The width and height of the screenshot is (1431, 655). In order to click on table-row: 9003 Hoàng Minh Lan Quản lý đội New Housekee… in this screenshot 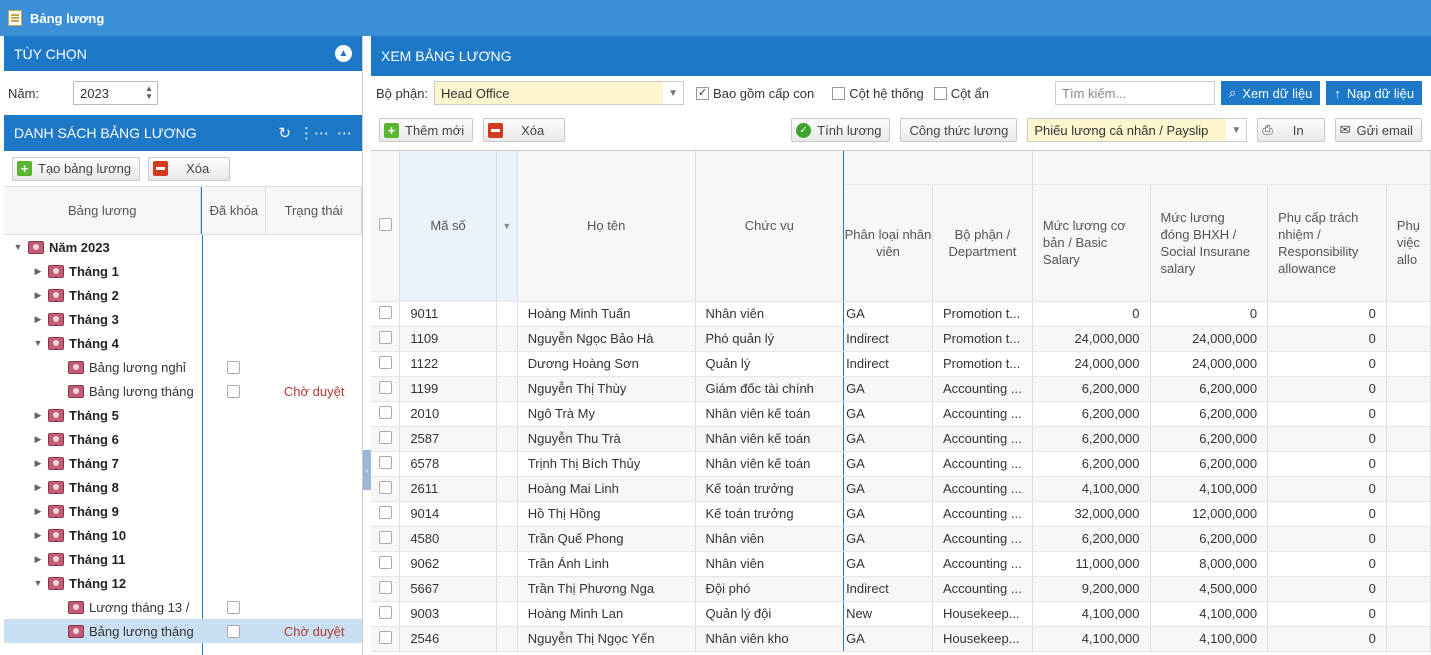, I will do `click(901, 614)`.